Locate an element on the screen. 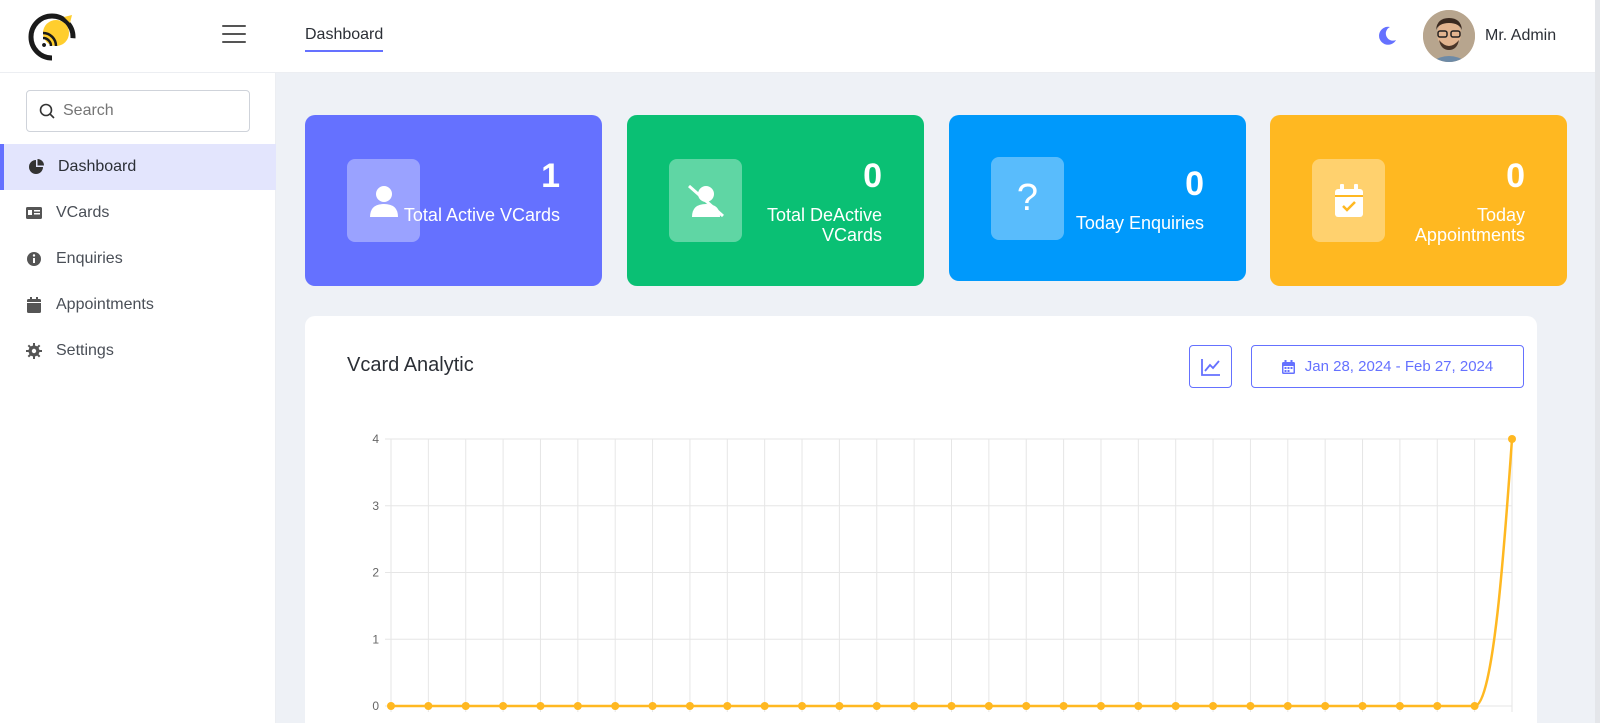  app-logo is located at coordinates (52, 37).